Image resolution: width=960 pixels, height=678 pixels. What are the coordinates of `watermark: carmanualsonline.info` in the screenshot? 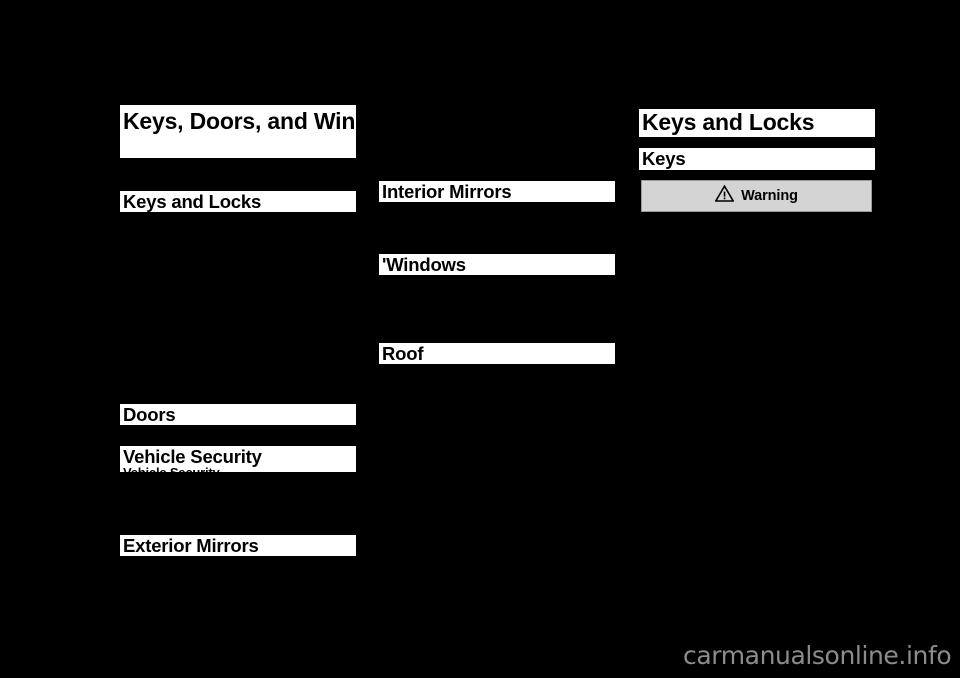 It's located at (817, 655).